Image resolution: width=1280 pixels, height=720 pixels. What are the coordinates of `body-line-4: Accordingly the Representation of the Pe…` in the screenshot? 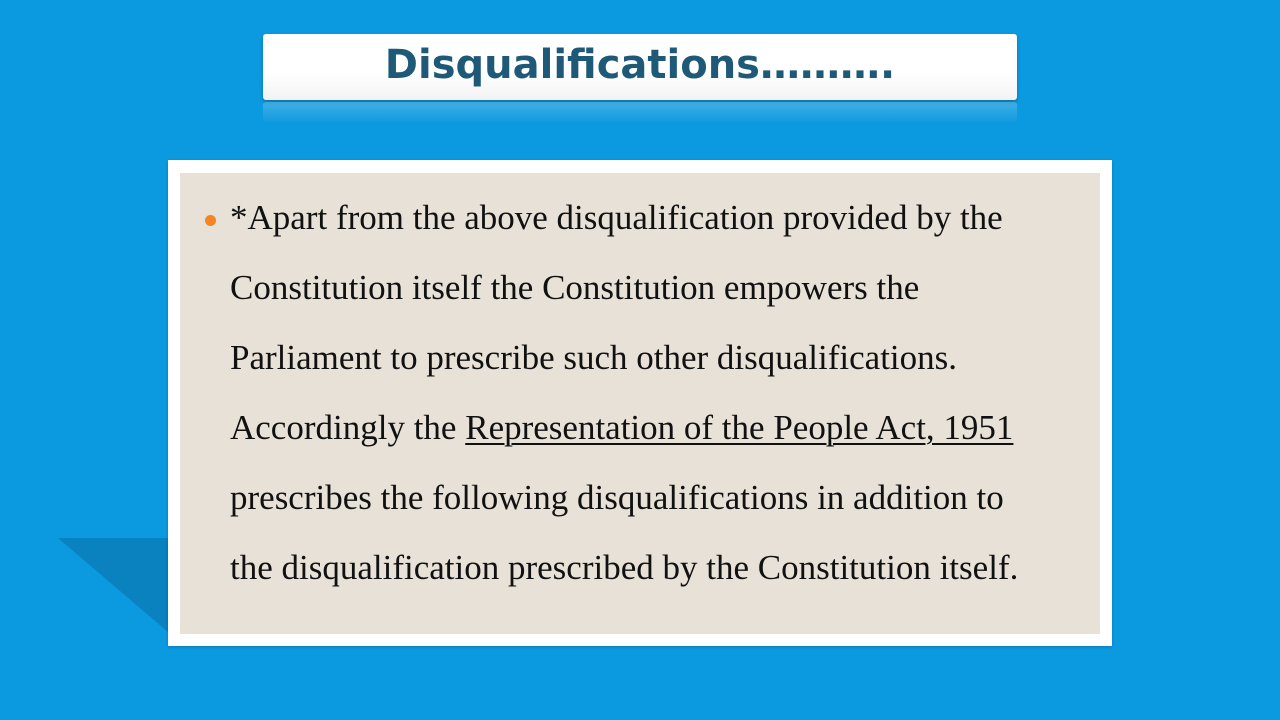 It's located at (670, 428).